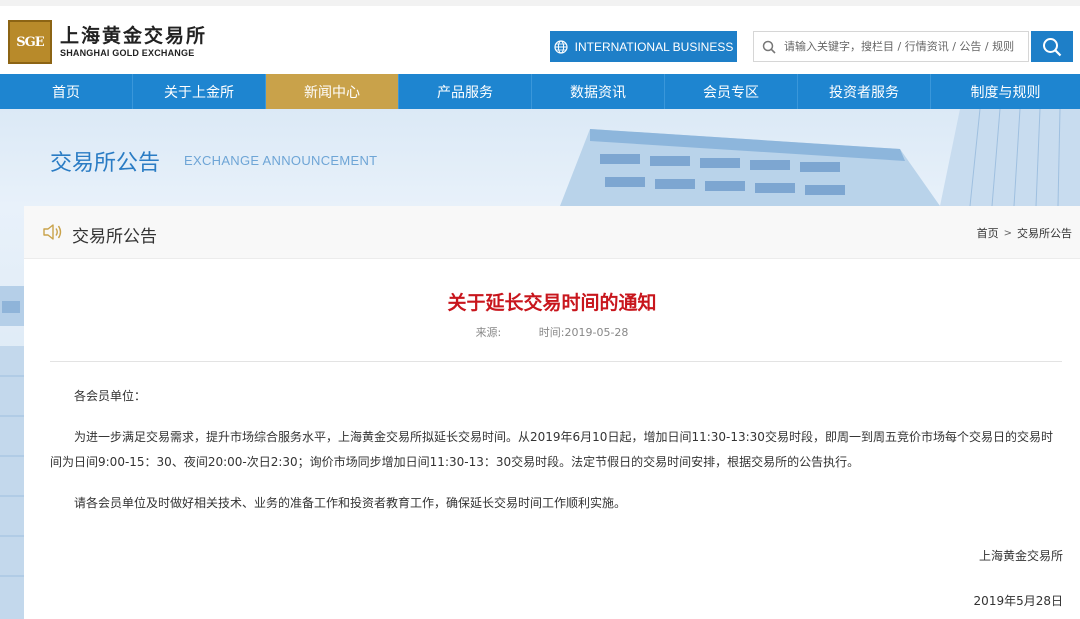  Describe the element at coordinates (556, 361) in the screenshot. I see `article-divider` at that location.